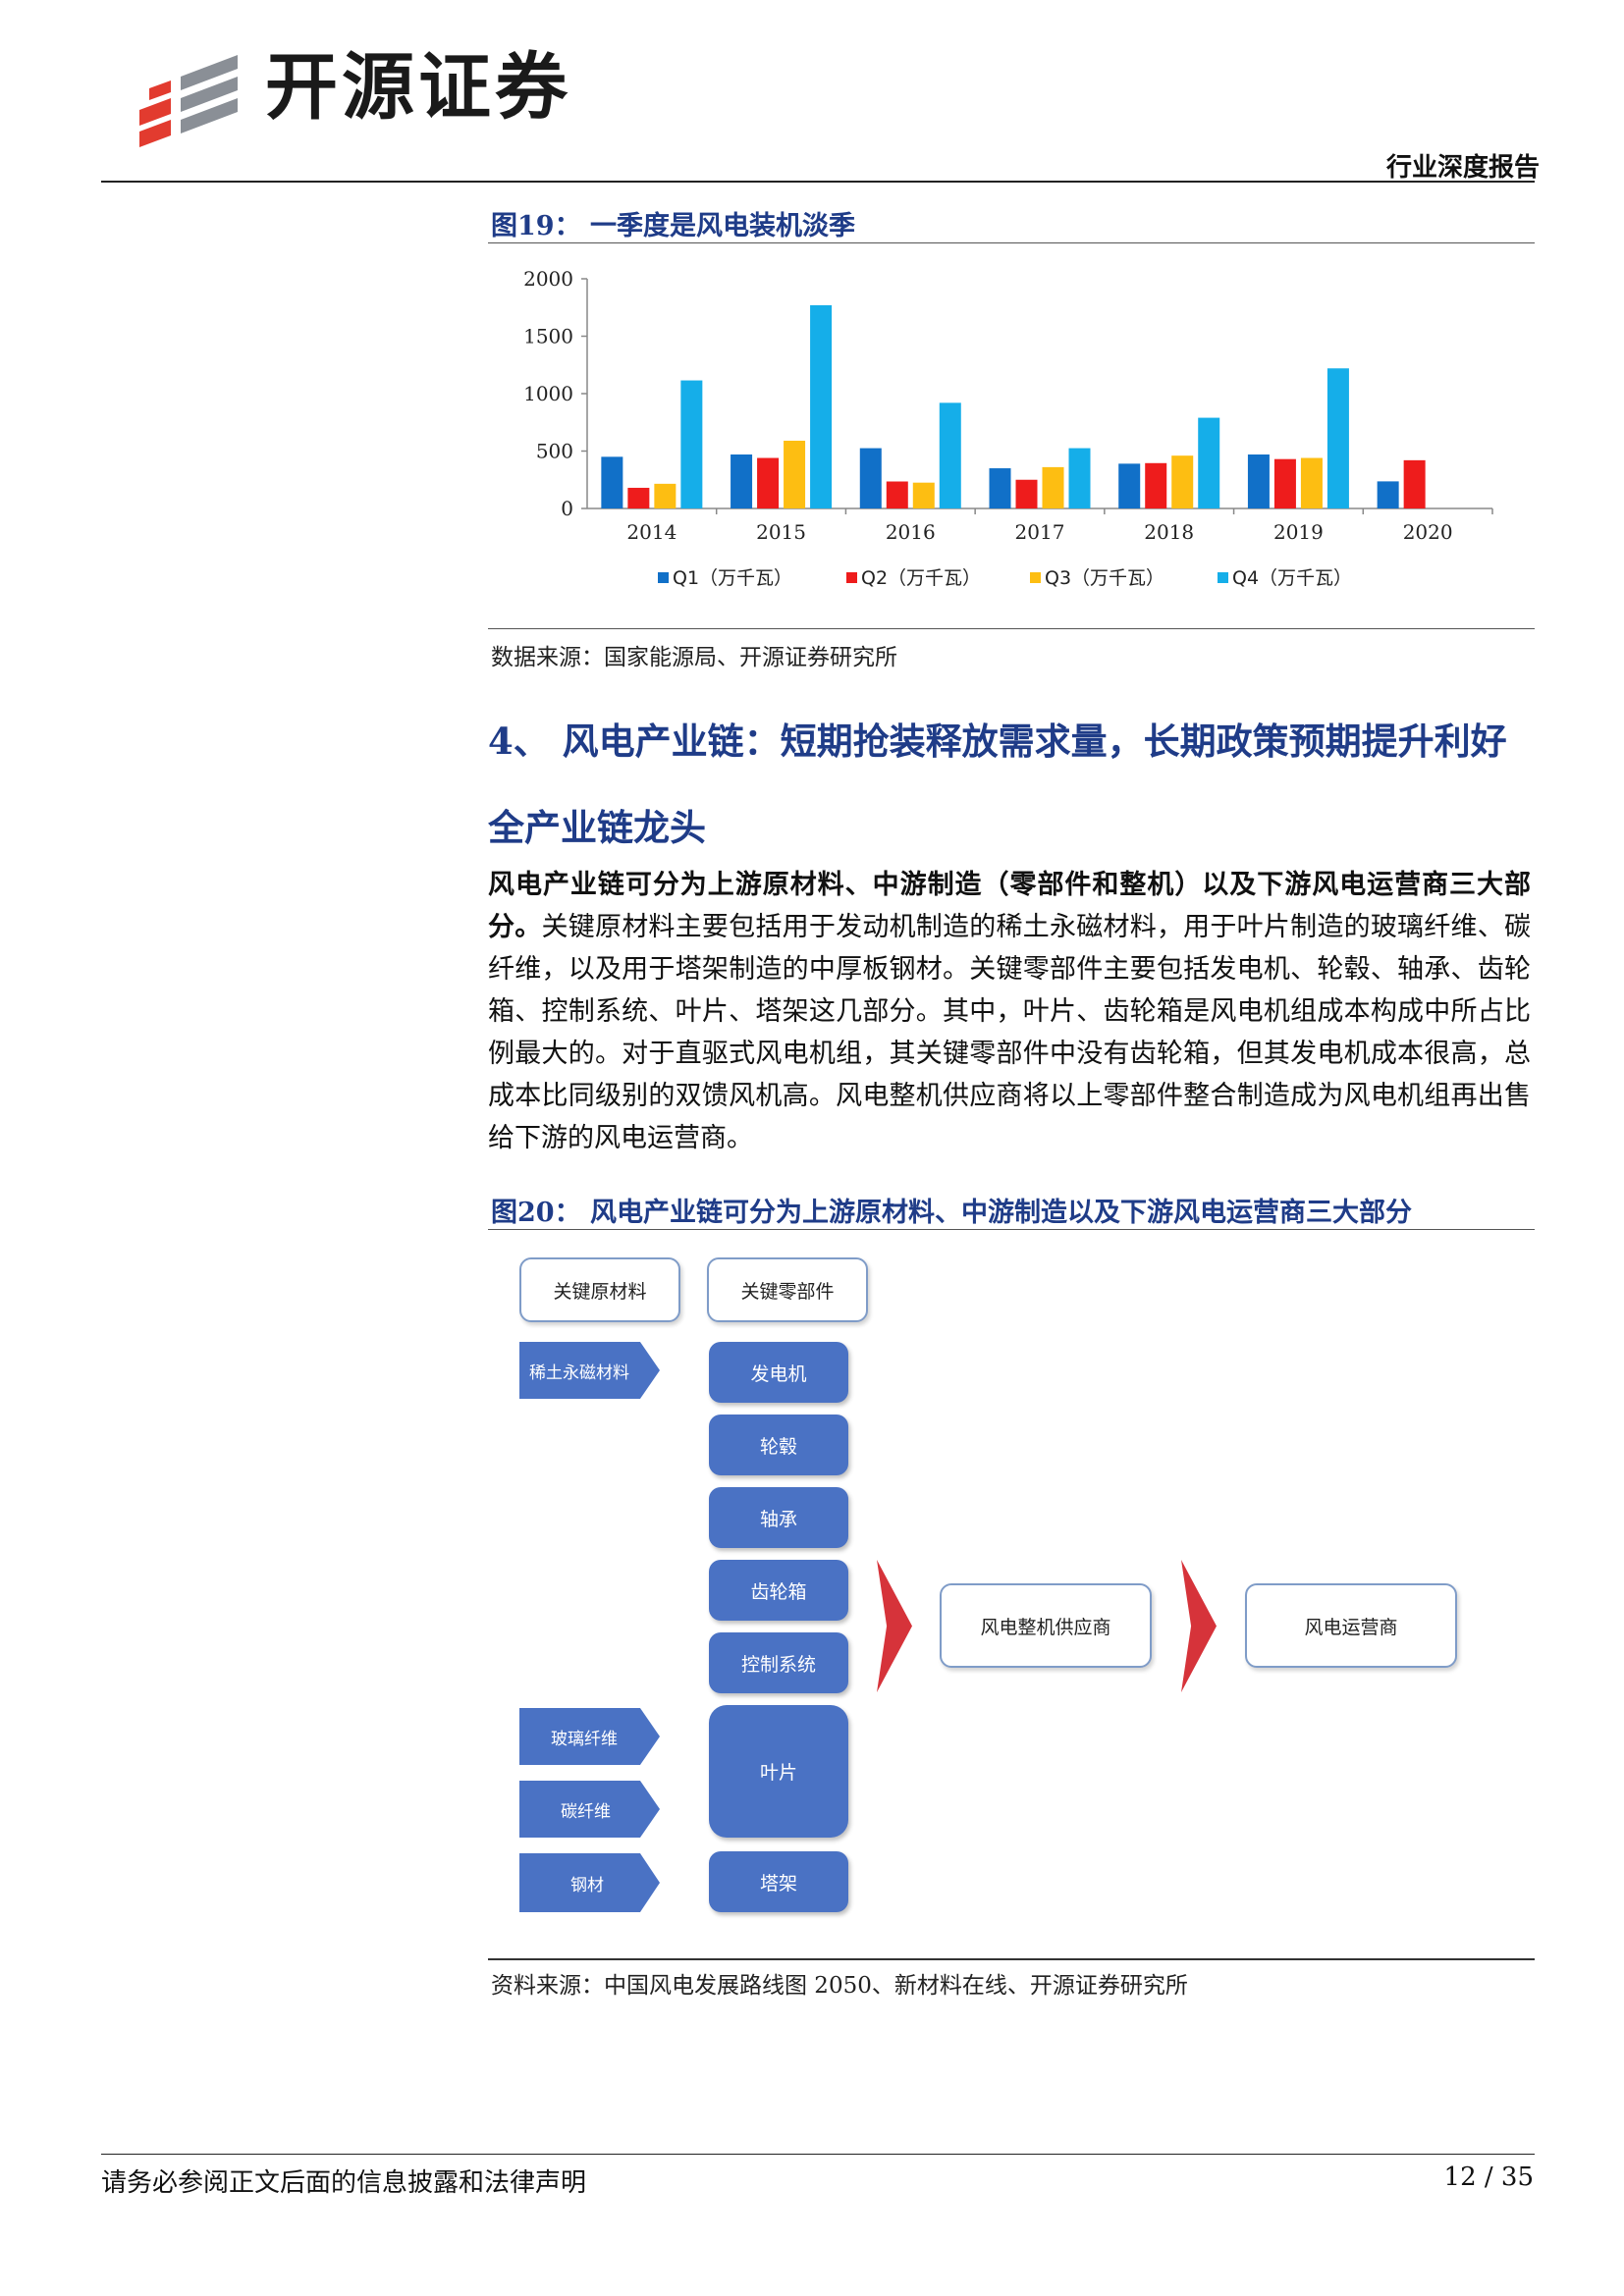  Describe the element at coordinates (818, 2154) in the screenshot. I see `footer-divider` at that location.